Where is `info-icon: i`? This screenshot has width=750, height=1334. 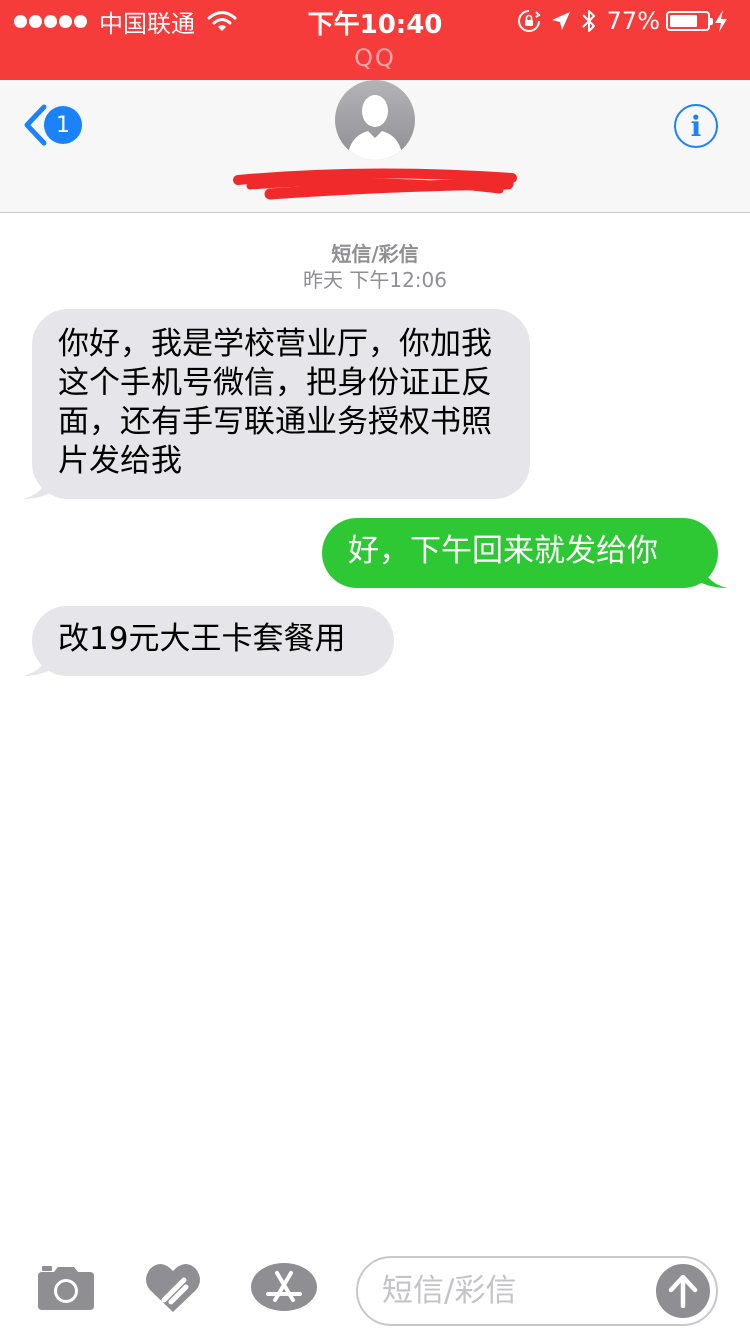
info-icon: i is located at coordinates (696, 126).